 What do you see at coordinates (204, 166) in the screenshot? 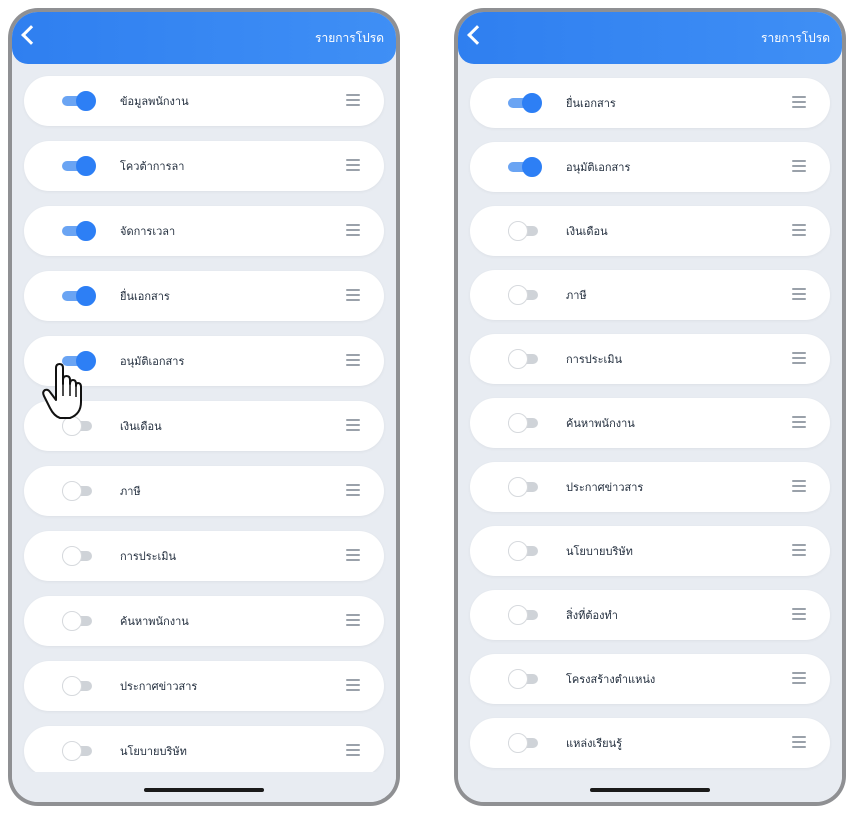
I see `list-item: โควต้าการลา` at bounding box center [204, 166].